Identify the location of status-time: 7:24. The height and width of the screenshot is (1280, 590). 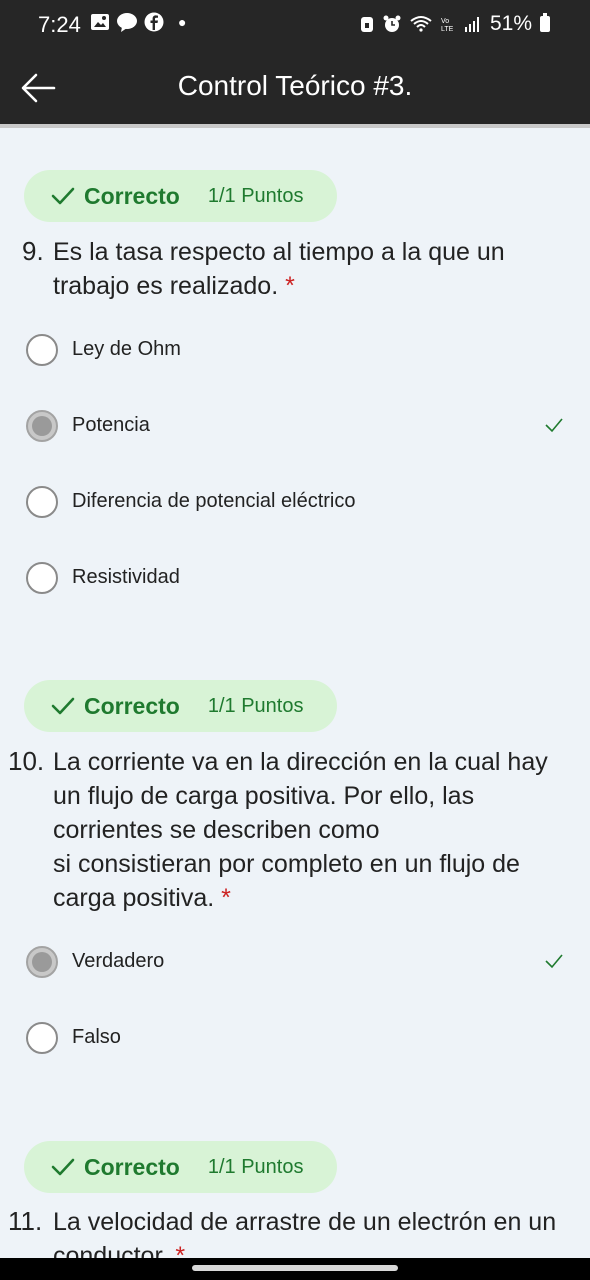
(59, 24).